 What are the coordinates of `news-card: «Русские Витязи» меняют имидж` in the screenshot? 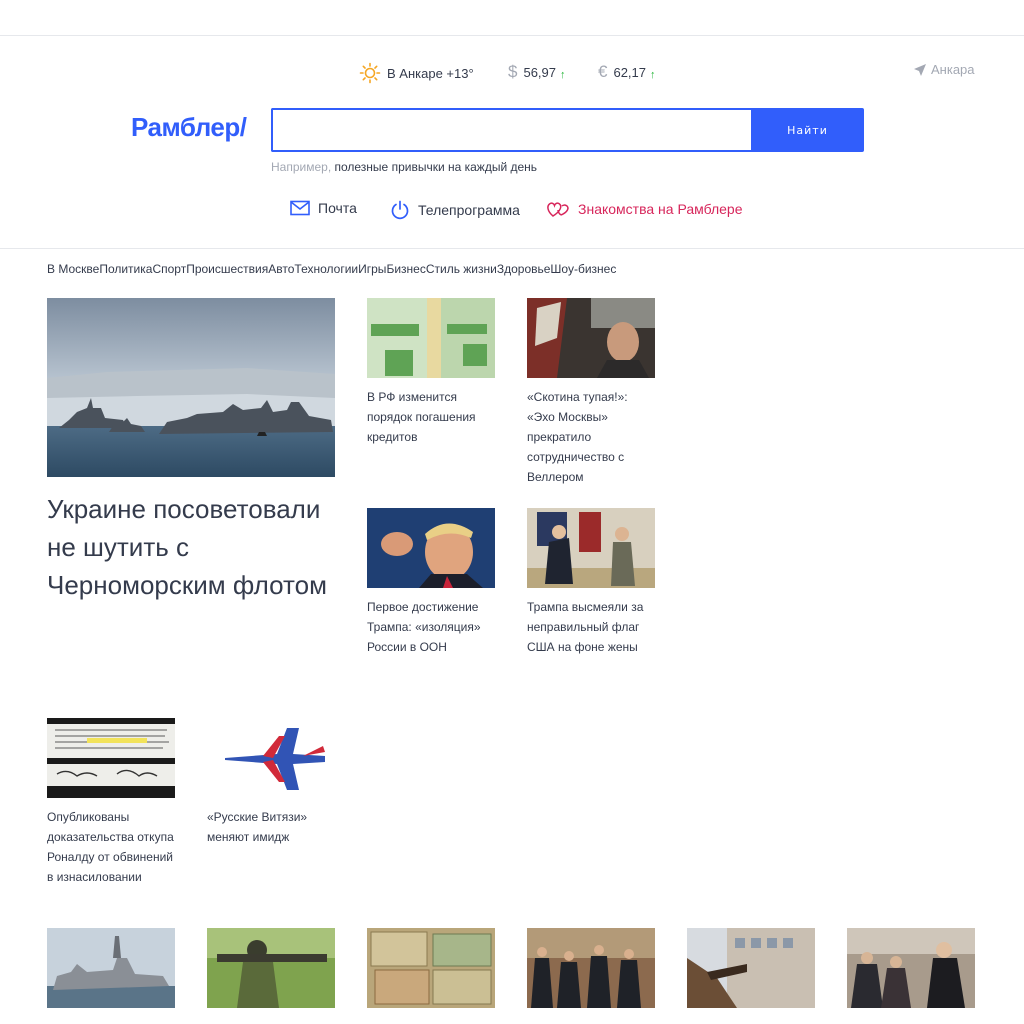 It's located at (271, 782).